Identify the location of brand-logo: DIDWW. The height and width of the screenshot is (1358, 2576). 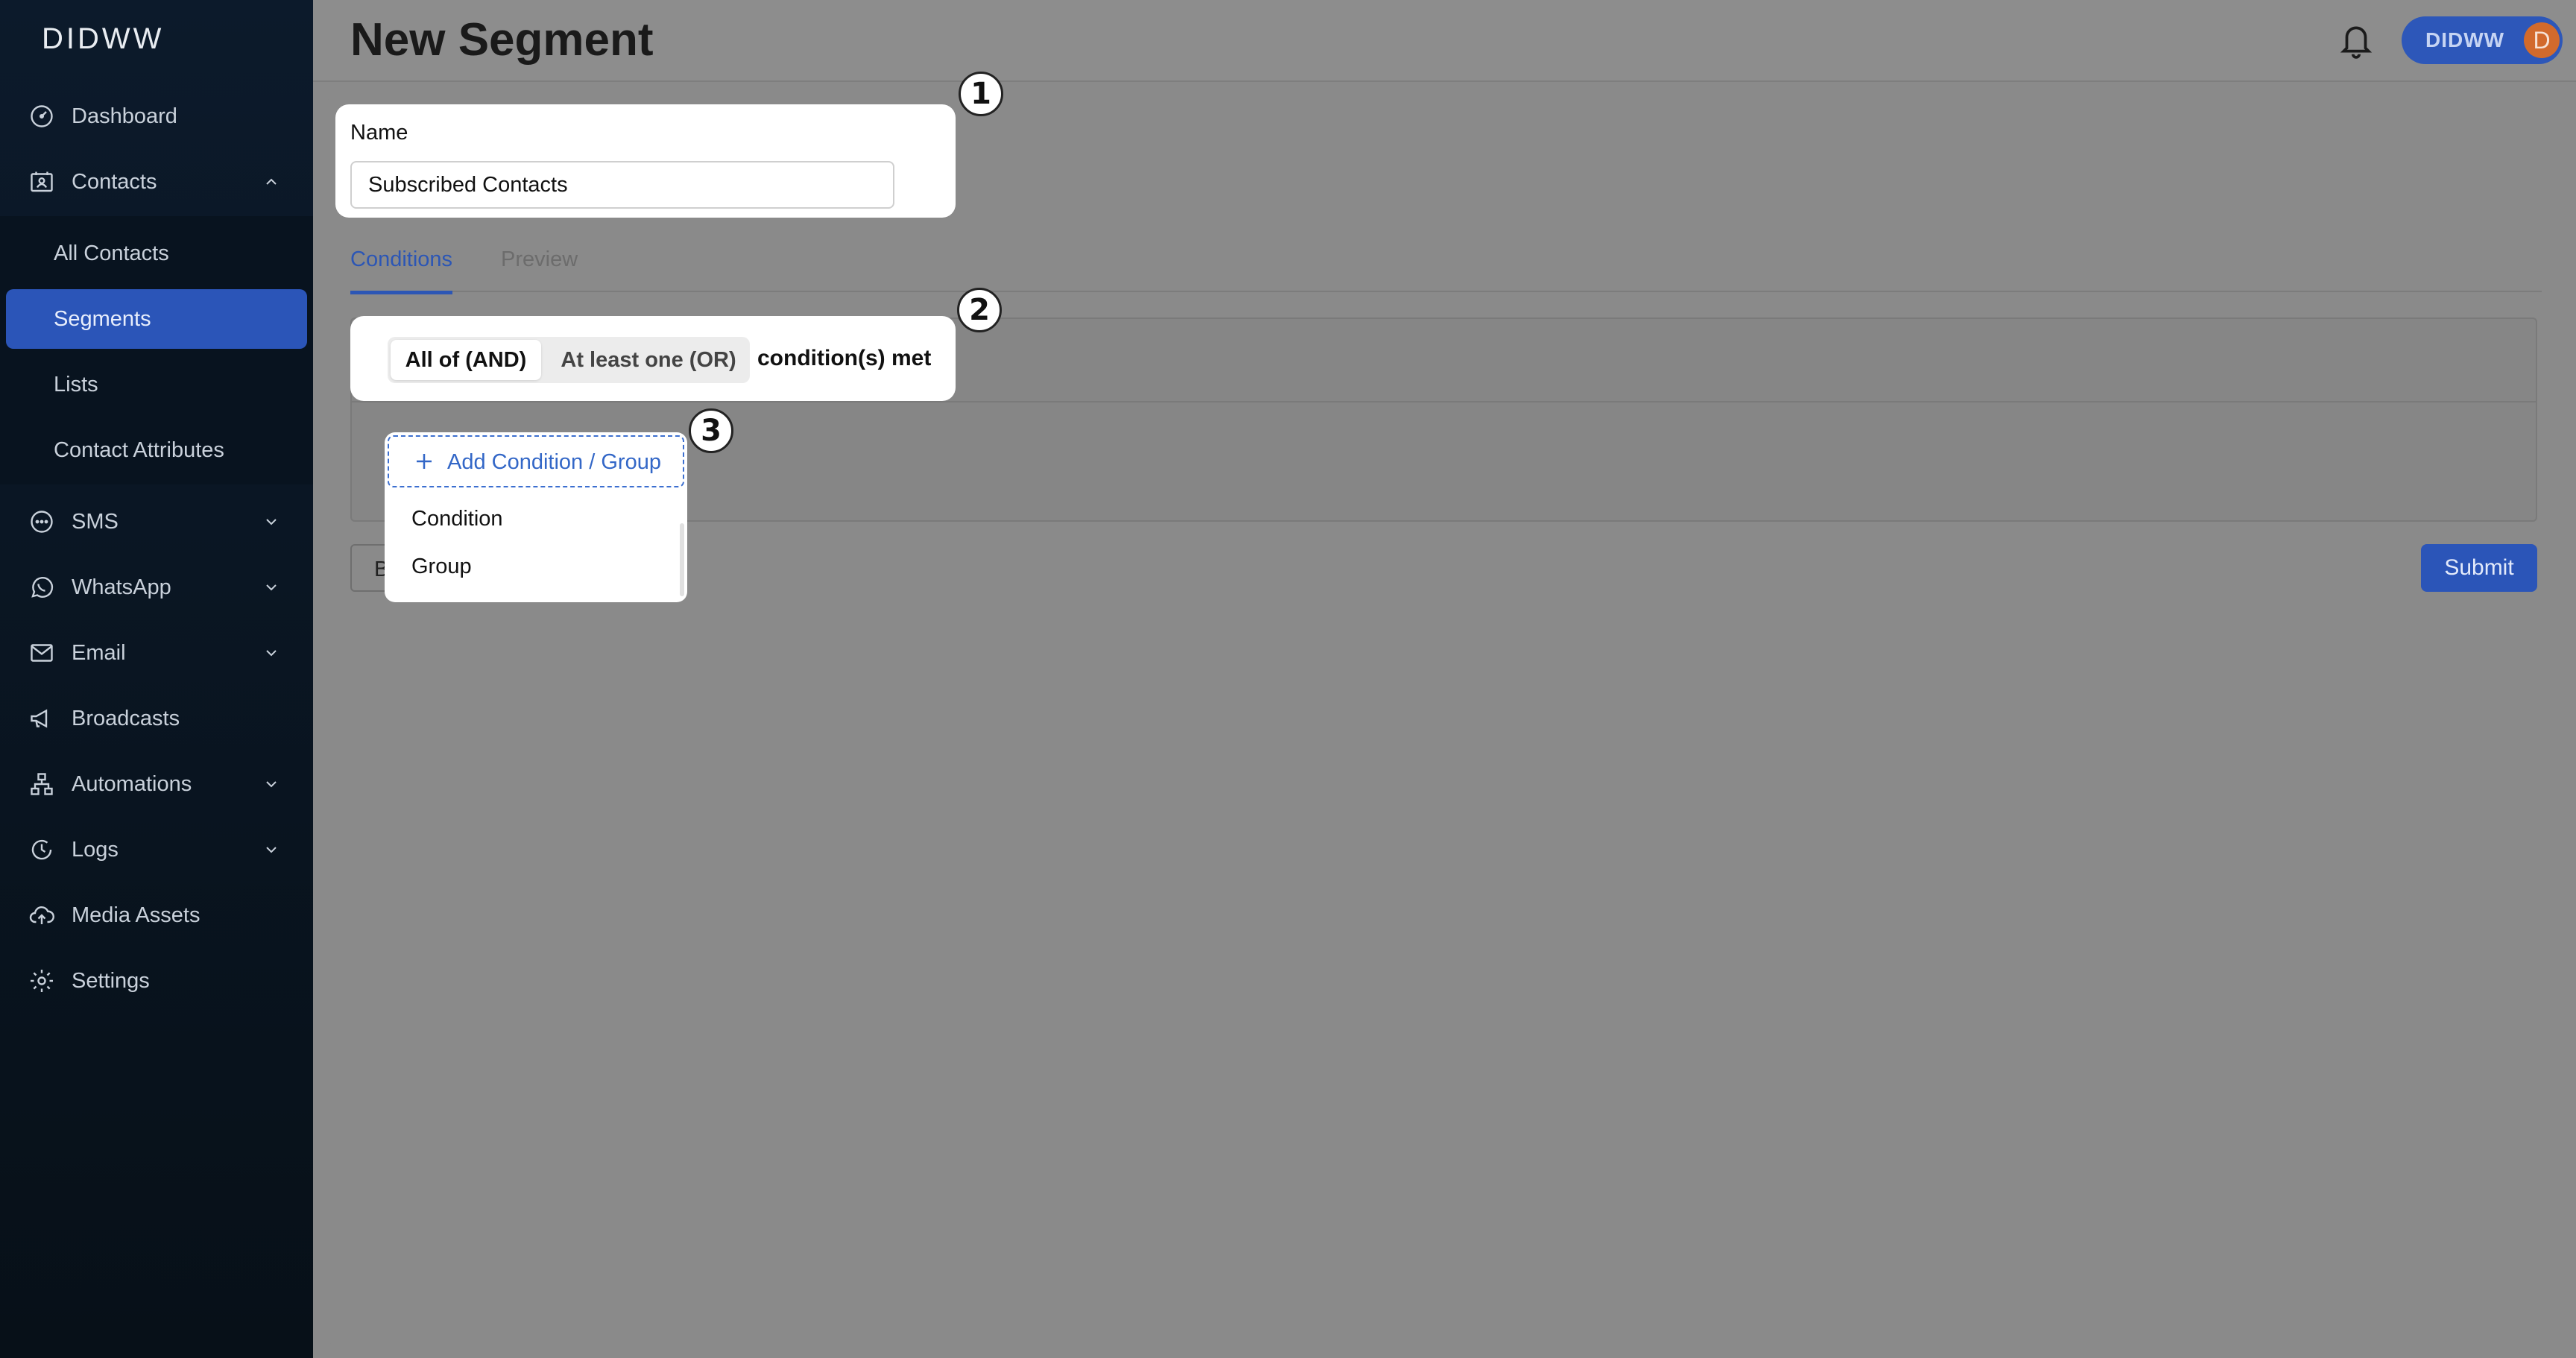
(103, 39).